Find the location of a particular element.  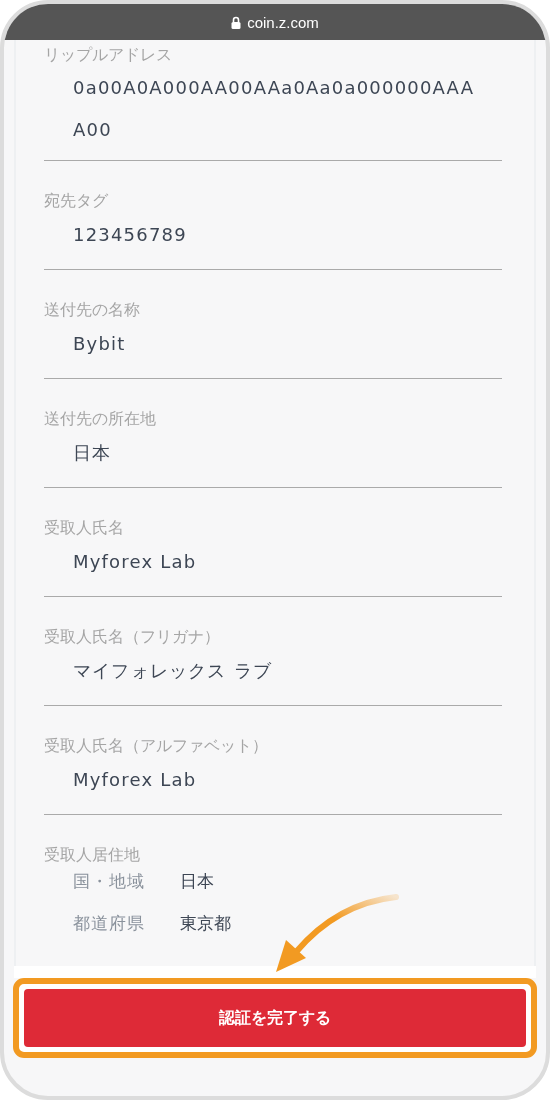

field-value: 東京都 is located at coordinates (205, 923).